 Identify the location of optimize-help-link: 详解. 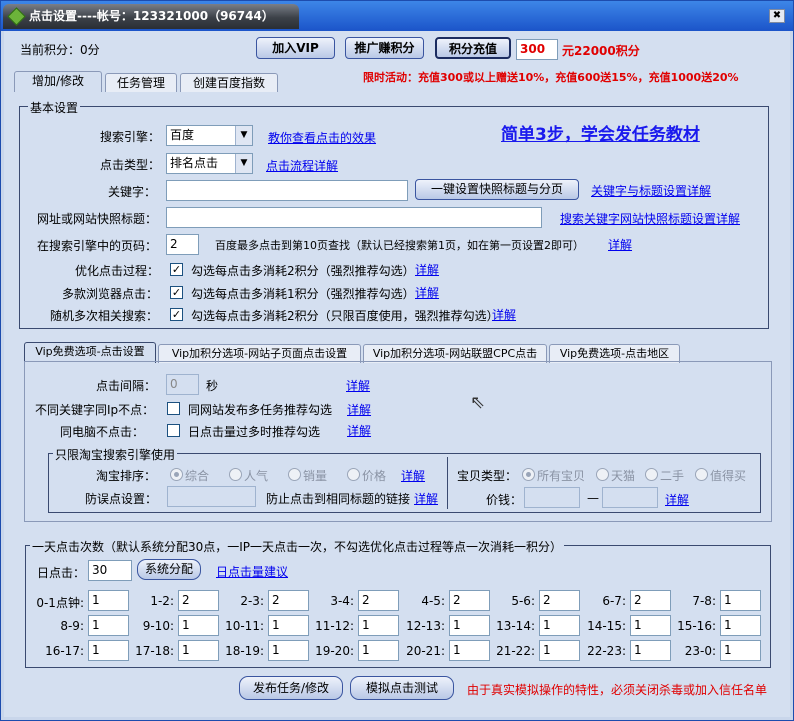
(427, 269).